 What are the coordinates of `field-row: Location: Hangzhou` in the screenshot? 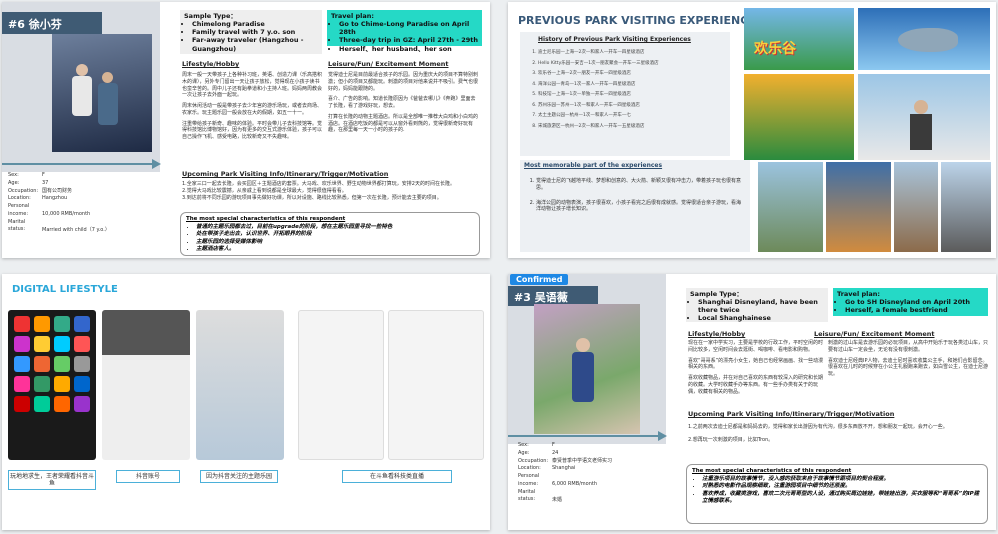 It's located at (38, 198).